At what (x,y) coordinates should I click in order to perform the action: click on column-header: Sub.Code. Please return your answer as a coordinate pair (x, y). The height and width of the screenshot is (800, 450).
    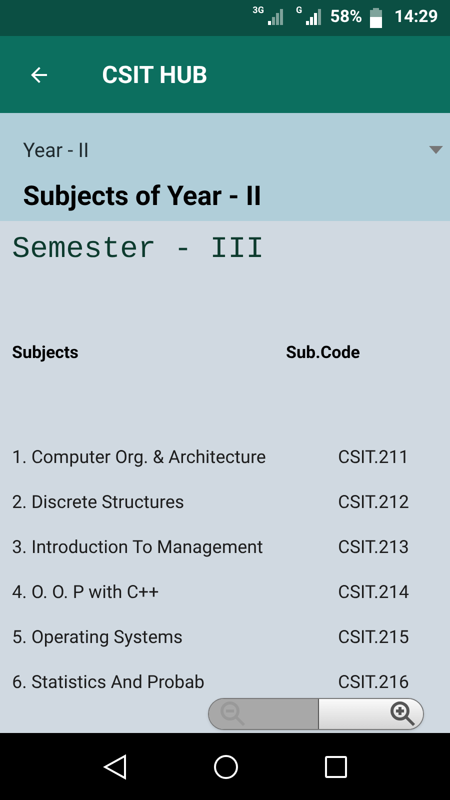
    Looking at the image, I should click on (323, 353).